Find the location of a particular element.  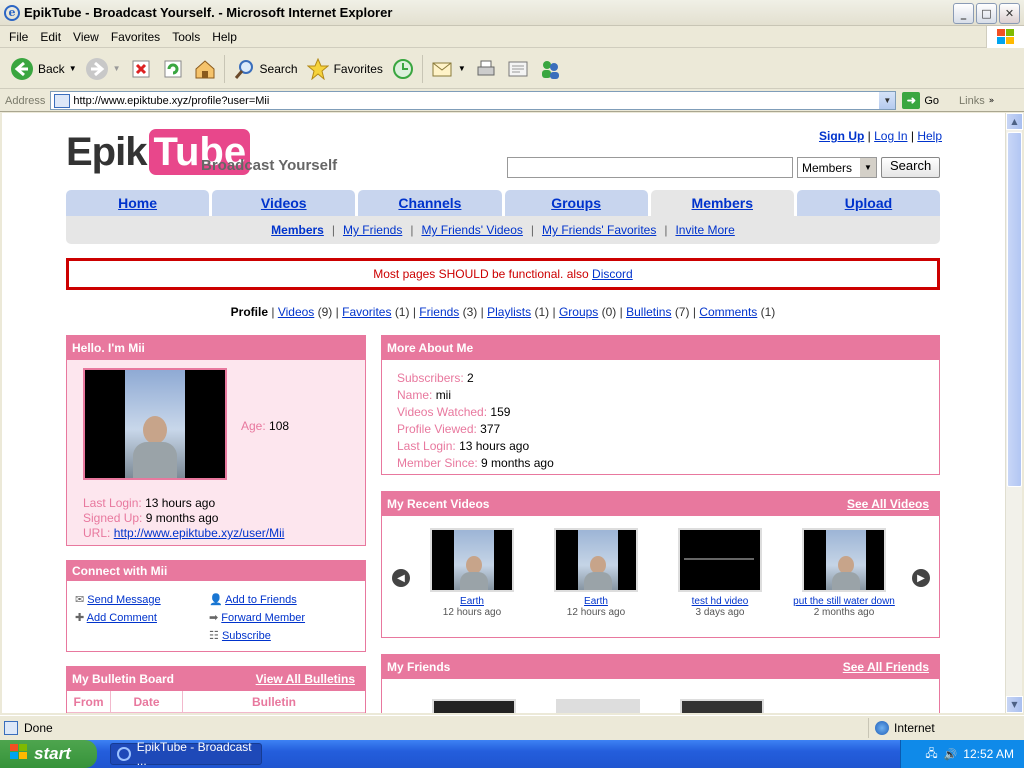

subscribe-link: Subscribe is located at coordinates (246, 636).